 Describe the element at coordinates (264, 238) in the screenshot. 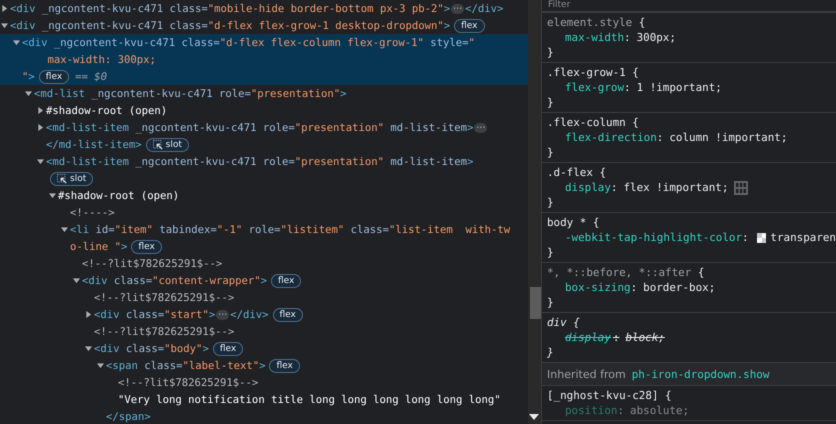

I see `tree-node-row: <li id="item" tabindex="-1" role="listitem" class="list-item with-tw o-line "> flex` at that location.